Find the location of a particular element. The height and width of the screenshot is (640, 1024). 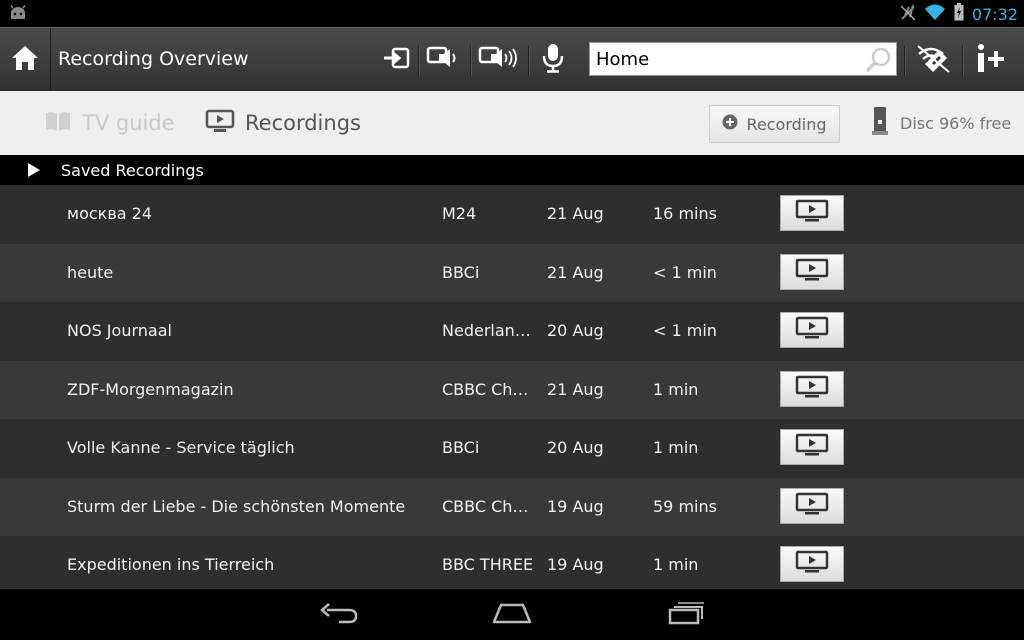

saved-recordings-header: Saved Recordings is located at coordinates (512, 170).